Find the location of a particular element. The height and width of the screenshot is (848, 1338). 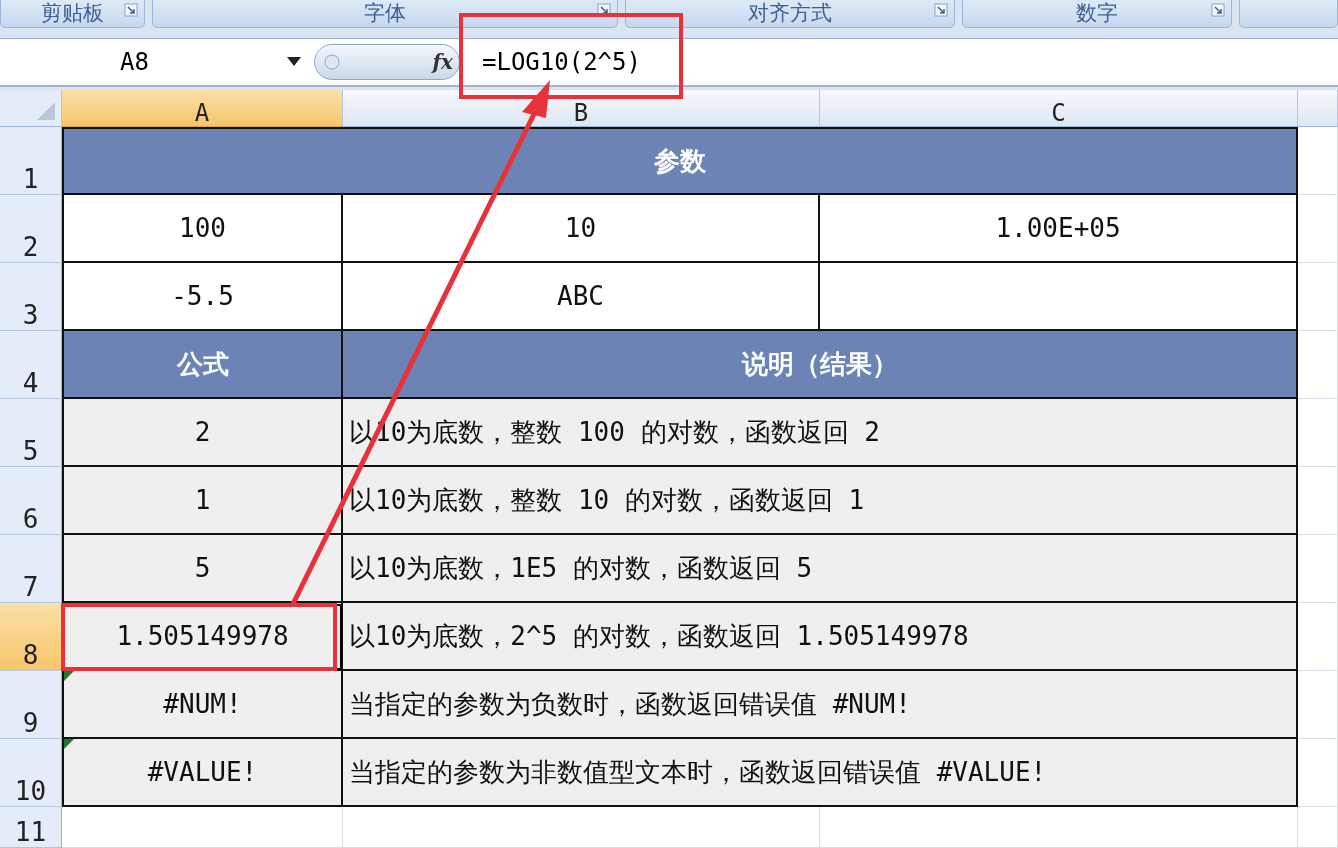

name-box: A8 is located at coordinates (155, 62).